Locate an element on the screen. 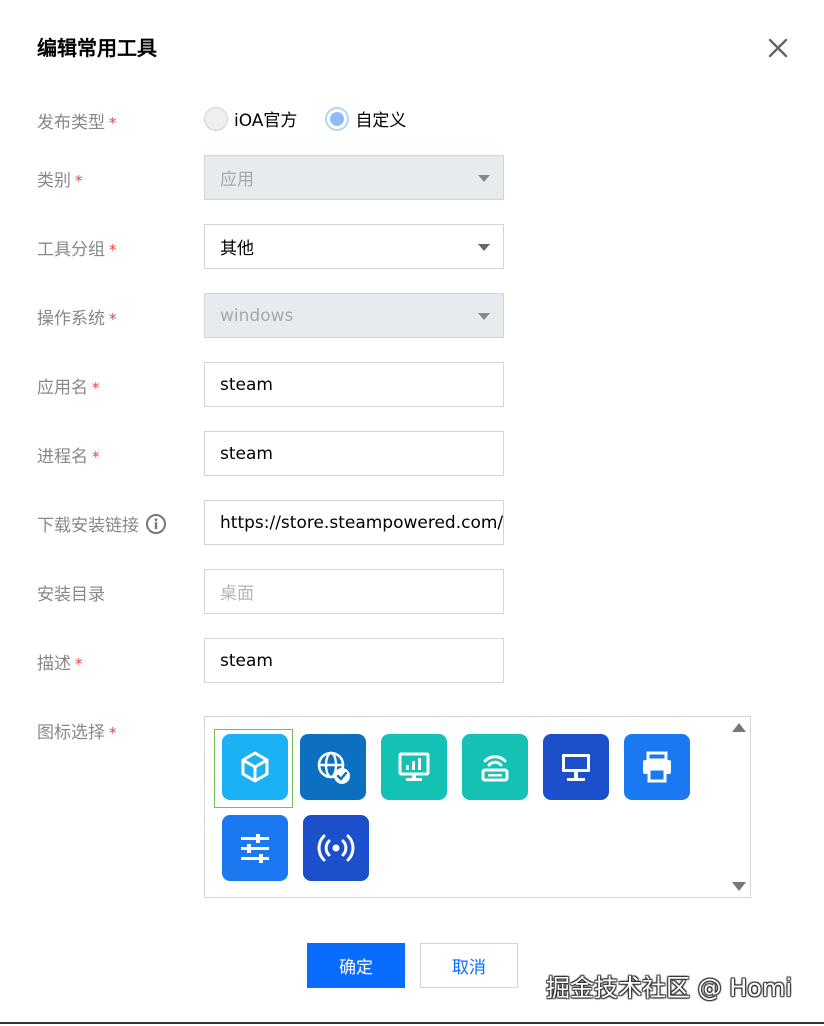 This screenshot has height=1026, width=824. app-name-label-text: 应用名 is located at coordinates (62, 388).